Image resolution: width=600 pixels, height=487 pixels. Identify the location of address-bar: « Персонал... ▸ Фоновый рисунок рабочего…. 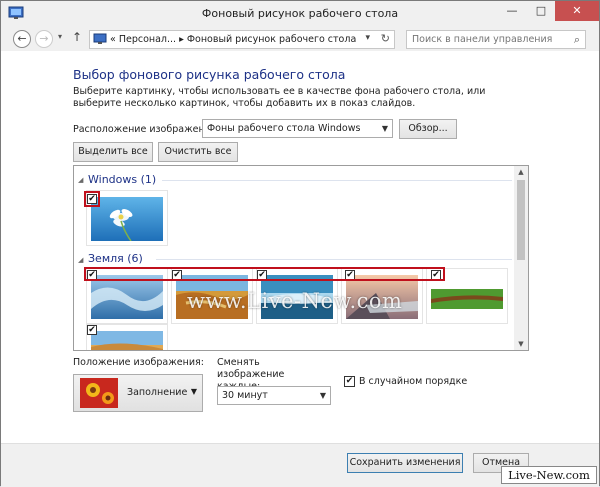
(242, 39).